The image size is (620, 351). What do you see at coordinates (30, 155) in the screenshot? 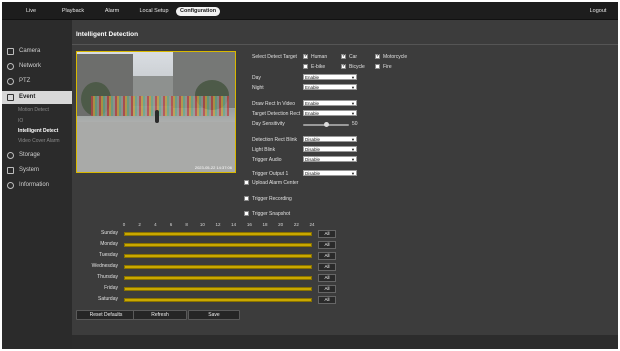
I see `sidebar-item-label: Storage` at bounding box center [30, 155].